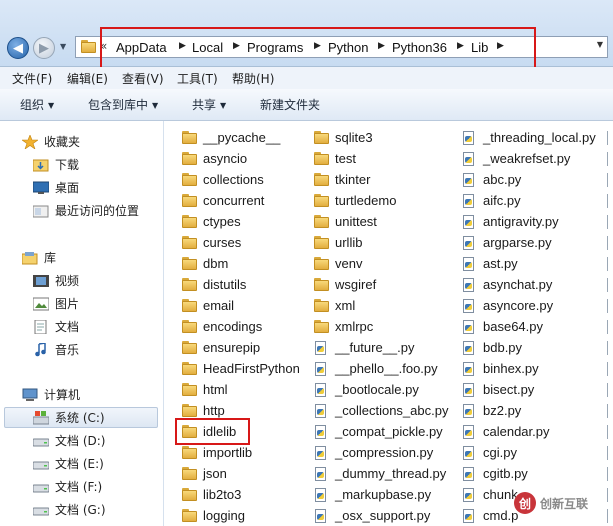 The width and height of the screenshot is (613, 526). What do you see at coordinates (275, 48) in the screenshot?
I see `breadcrumb-item: Programs` at bounding box center [275, 48].